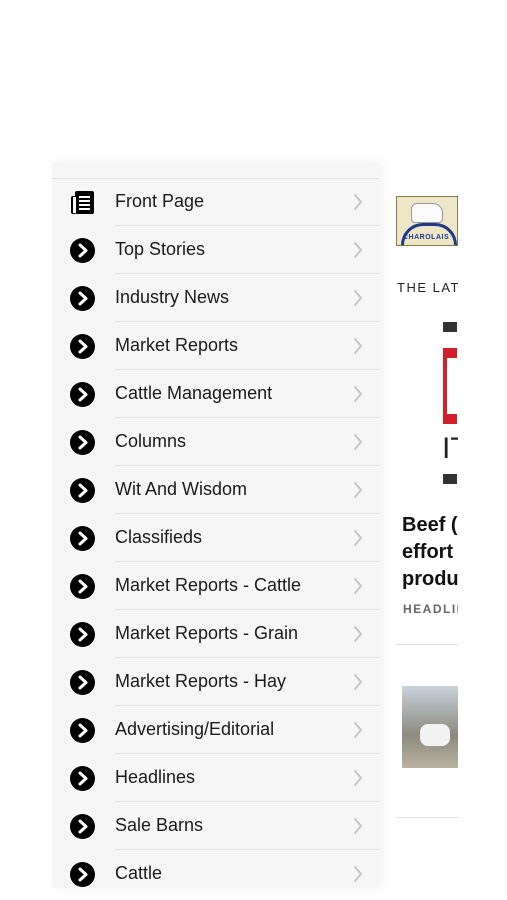  I want to click on menu-item-label: Top Stories, so click(160, 249).